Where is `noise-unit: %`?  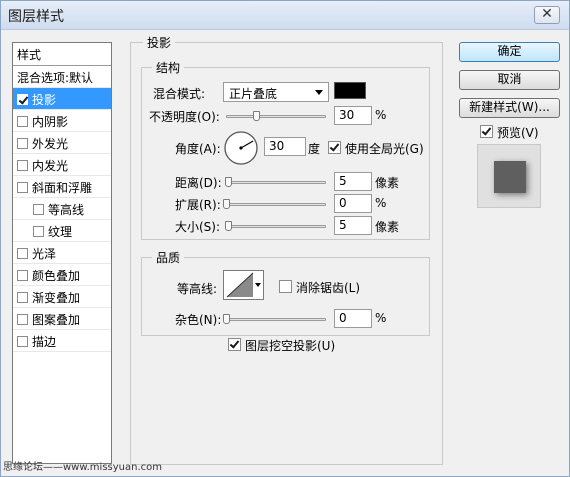
noise-unit: % is located at coordinates (381, 318).